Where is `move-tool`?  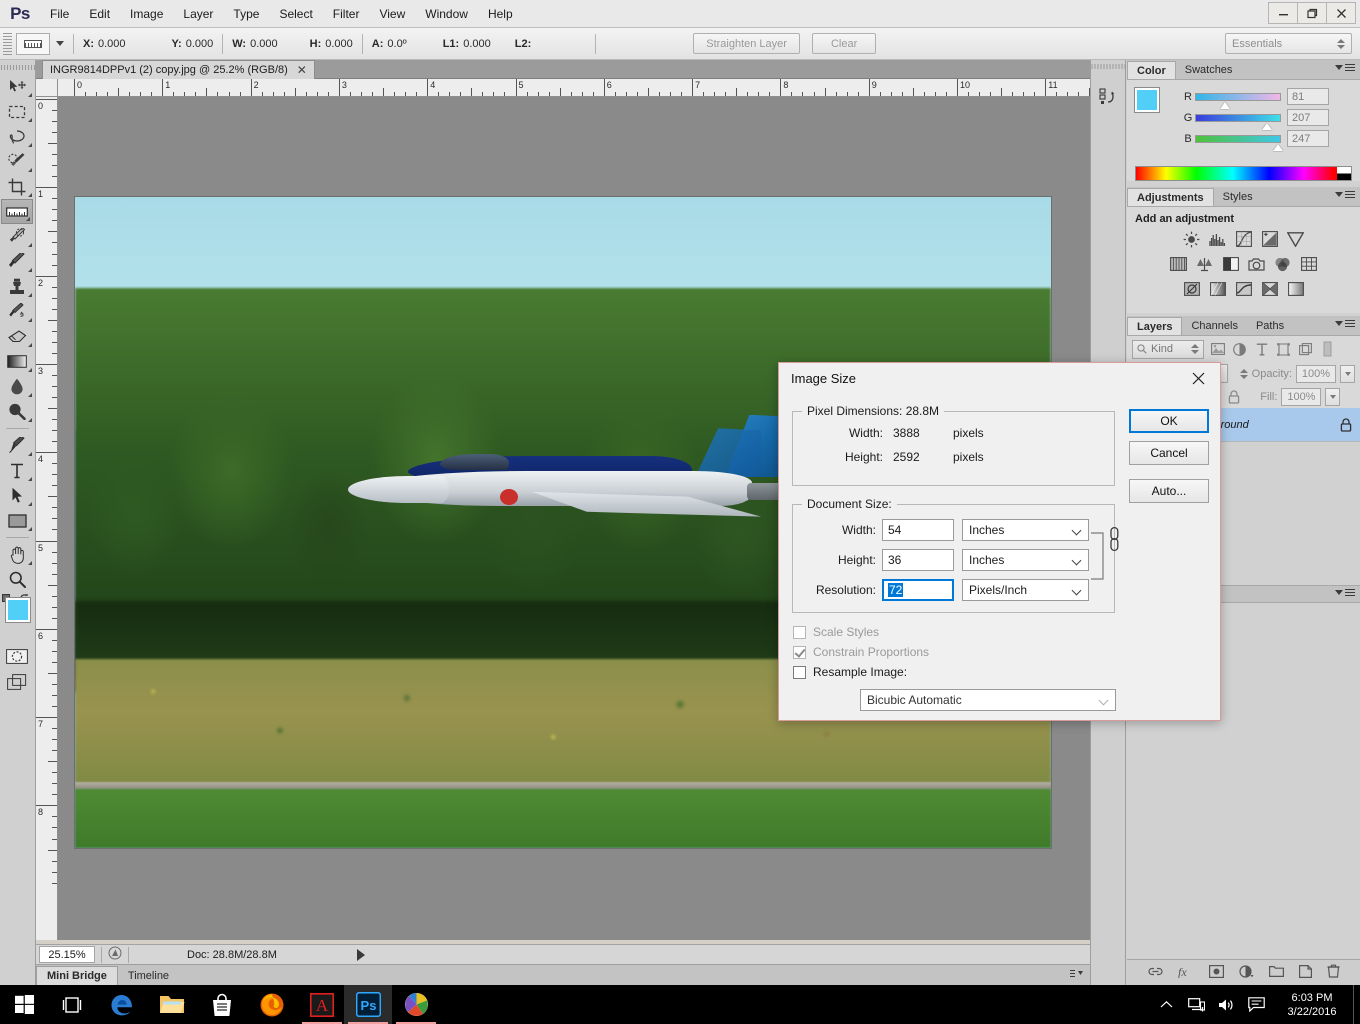 move-tool is located at coordinates (17, 86).